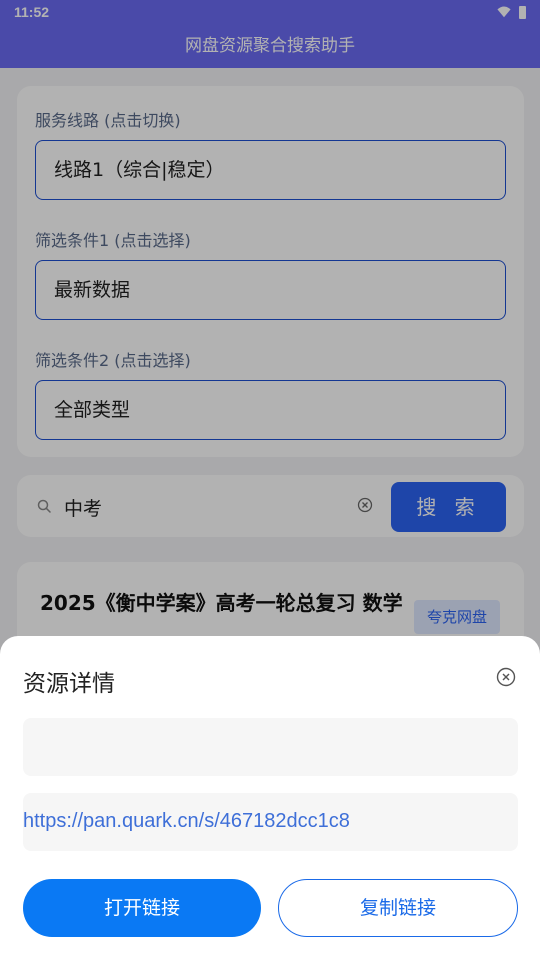  What do you see at coordinates (69, 684) in the screenshot?
I see `sheet-title: 资源详情` at bounding box center [69, 684].